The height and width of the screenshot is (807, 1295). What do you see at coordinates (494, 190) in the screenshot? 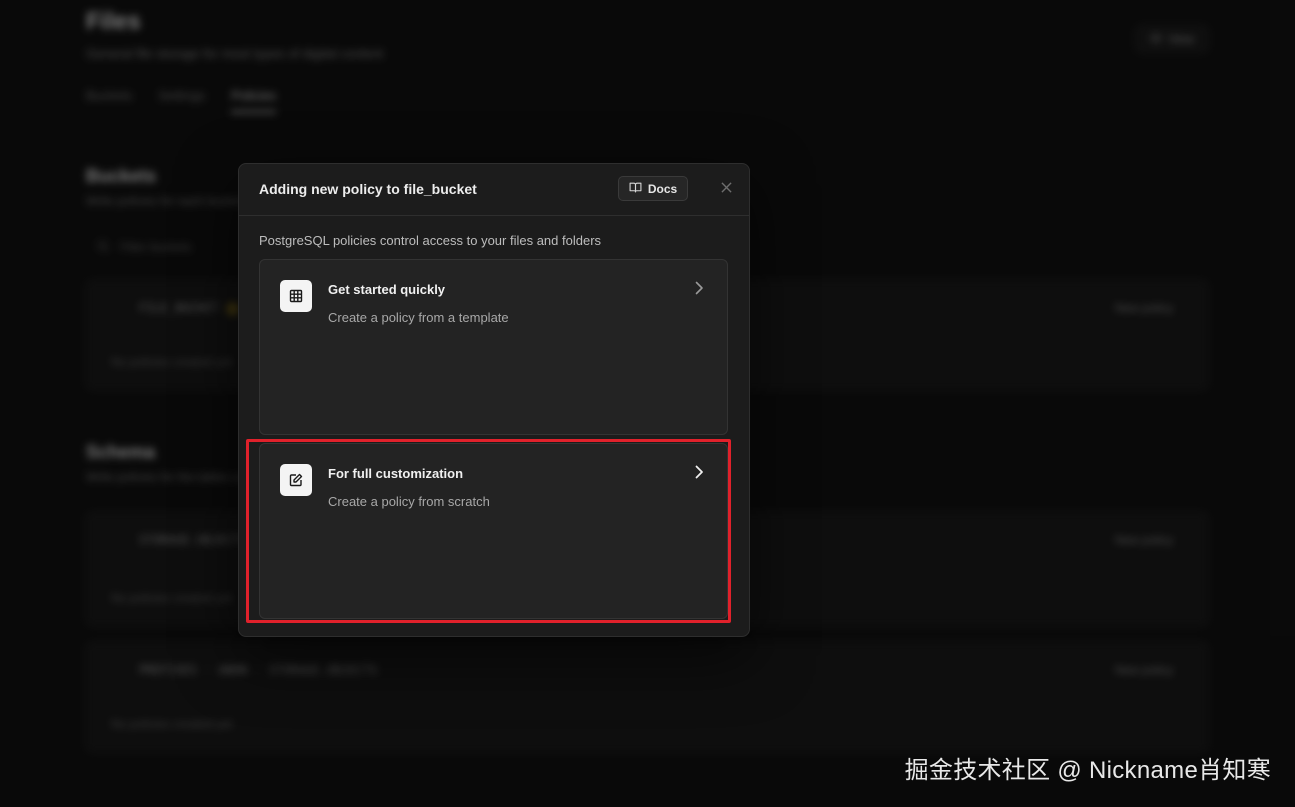
I see `modal-header: Adding new policy to file_bucket Docs` at bounding box center [494, 190].